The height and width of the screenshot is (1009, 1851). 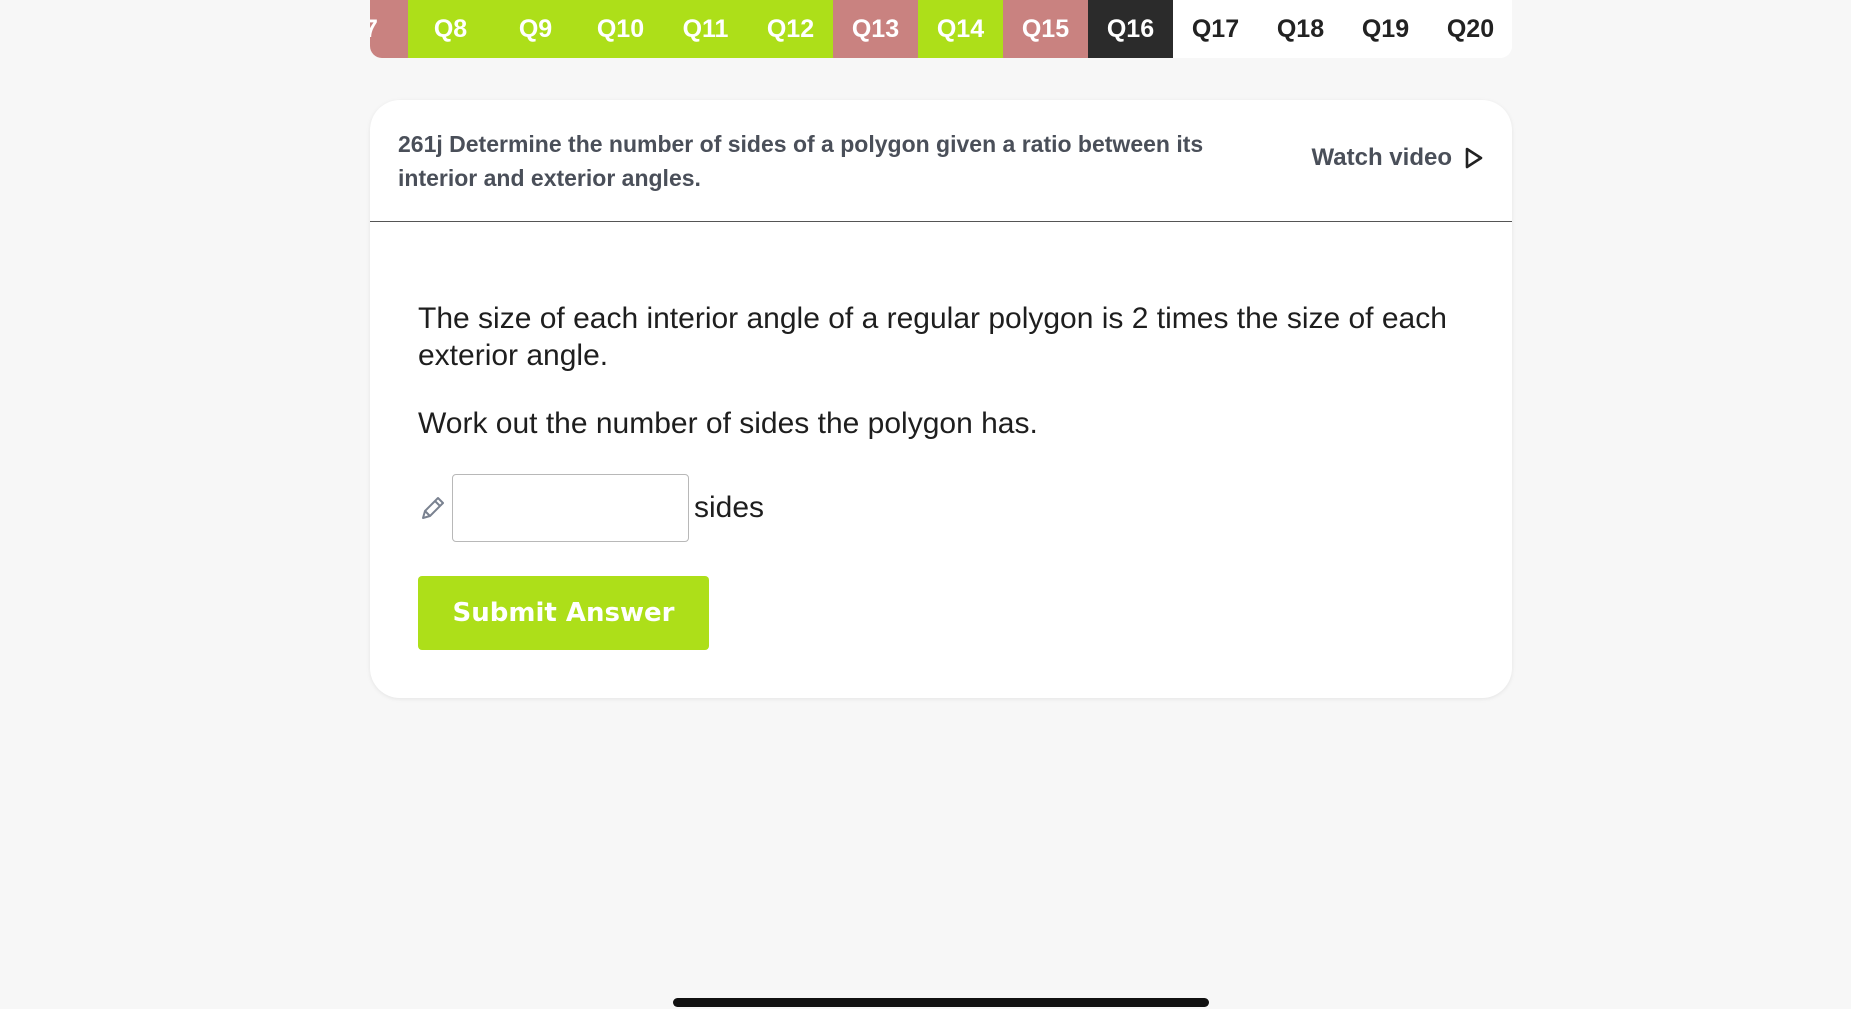 What do you see at coordinates (729, 507) in the screenshot?
I see `answer-unit-label: sides` at bounding box center [729, 507].